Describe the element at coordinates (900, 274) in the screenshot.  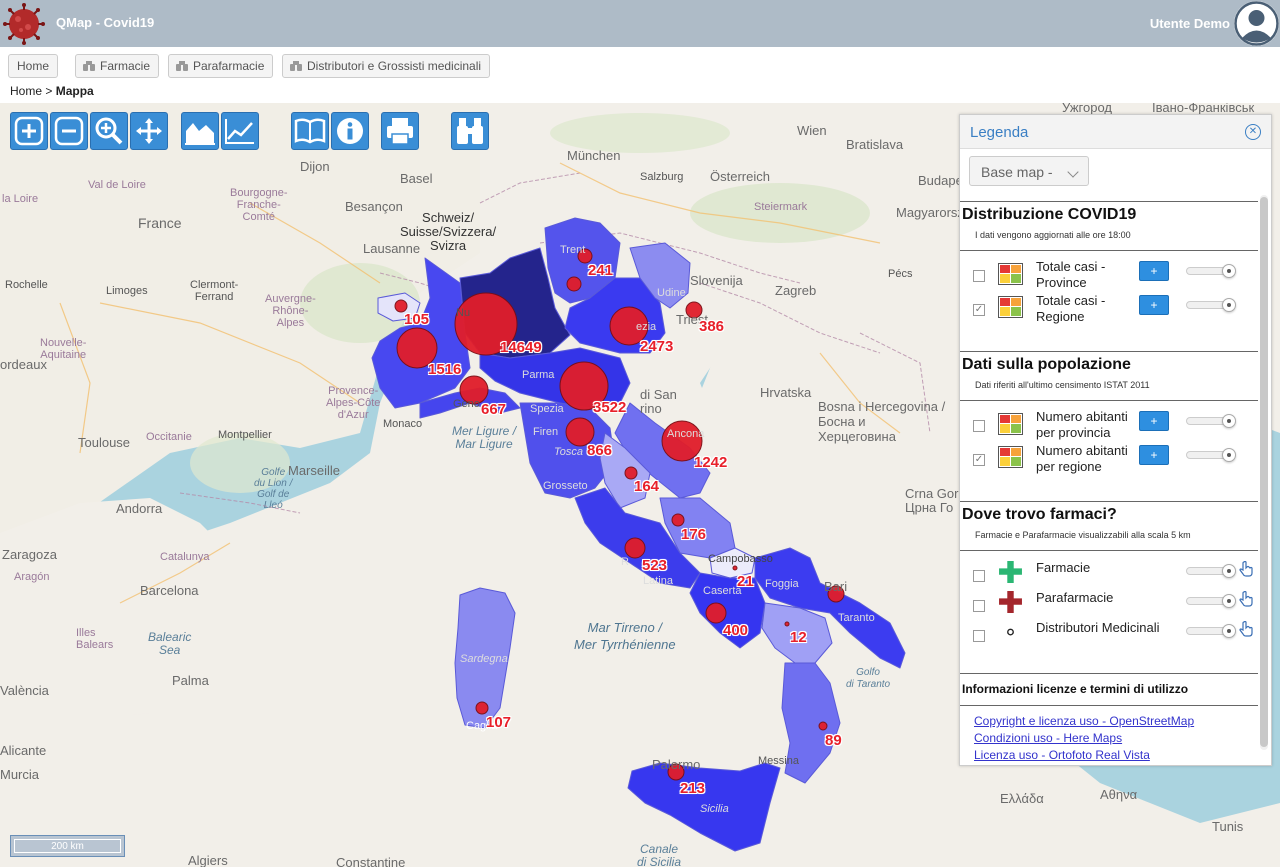
I see `place-pecs: Pécs` at that location.